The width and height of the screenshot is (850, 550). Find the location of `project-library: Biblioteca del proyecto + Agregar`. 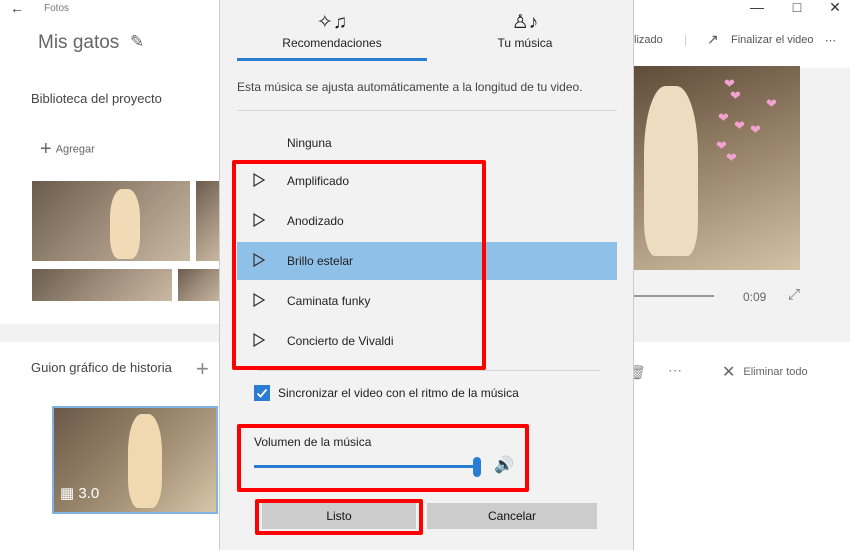

project-library: Biblioteca del proyecto + Agregar is located at coordinates (111, 196).